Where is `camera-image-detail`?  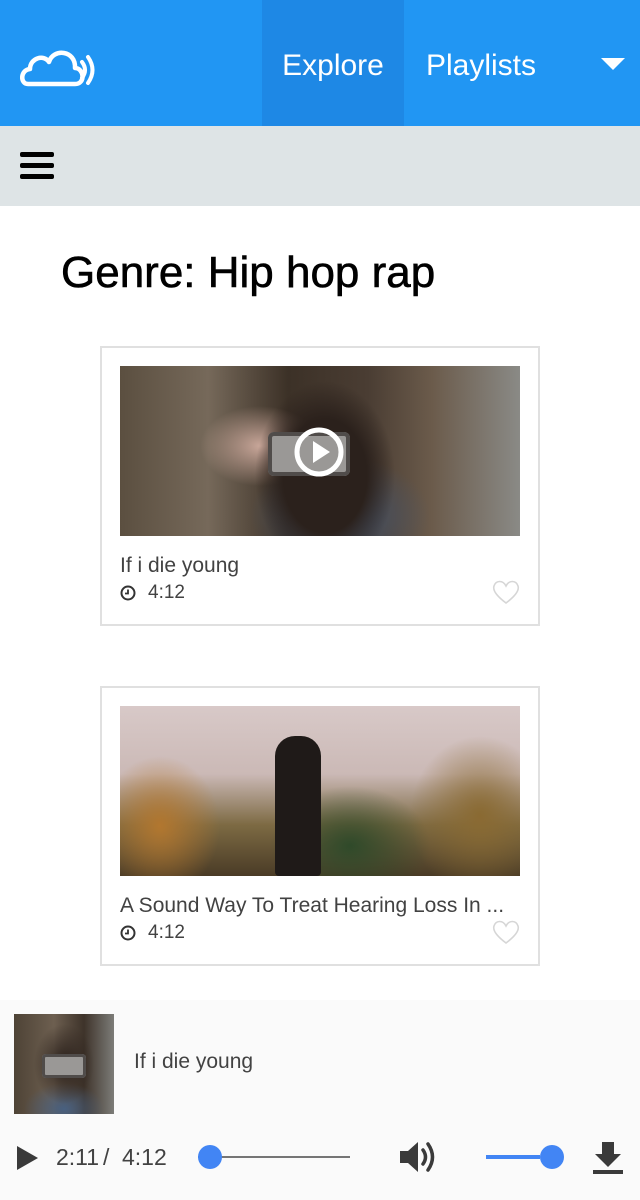
camera-image-detail is located at coordinates (64, 1066).